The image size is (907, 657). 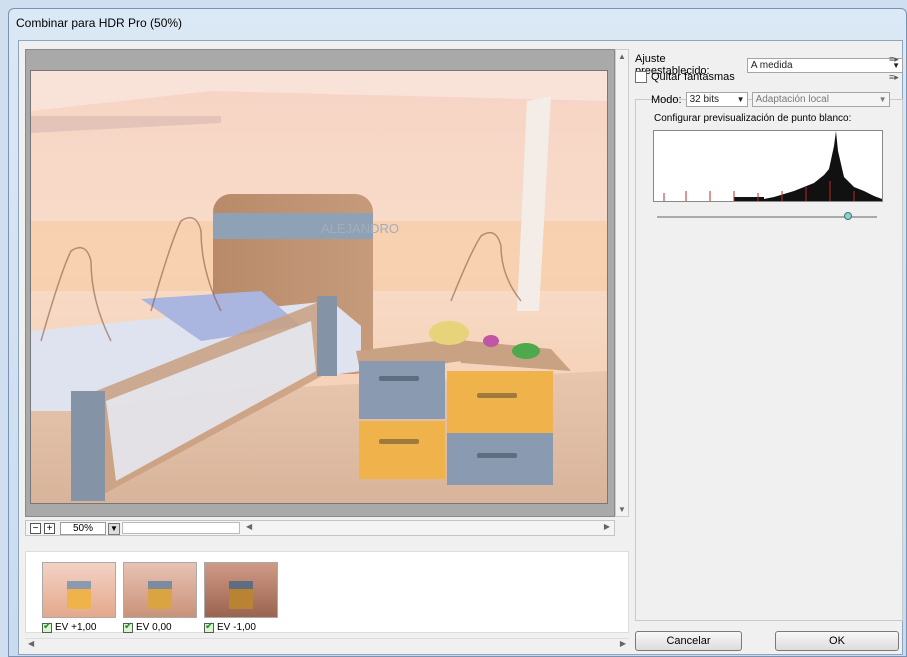 I want to click on histogram, so click(x=768, y=166).